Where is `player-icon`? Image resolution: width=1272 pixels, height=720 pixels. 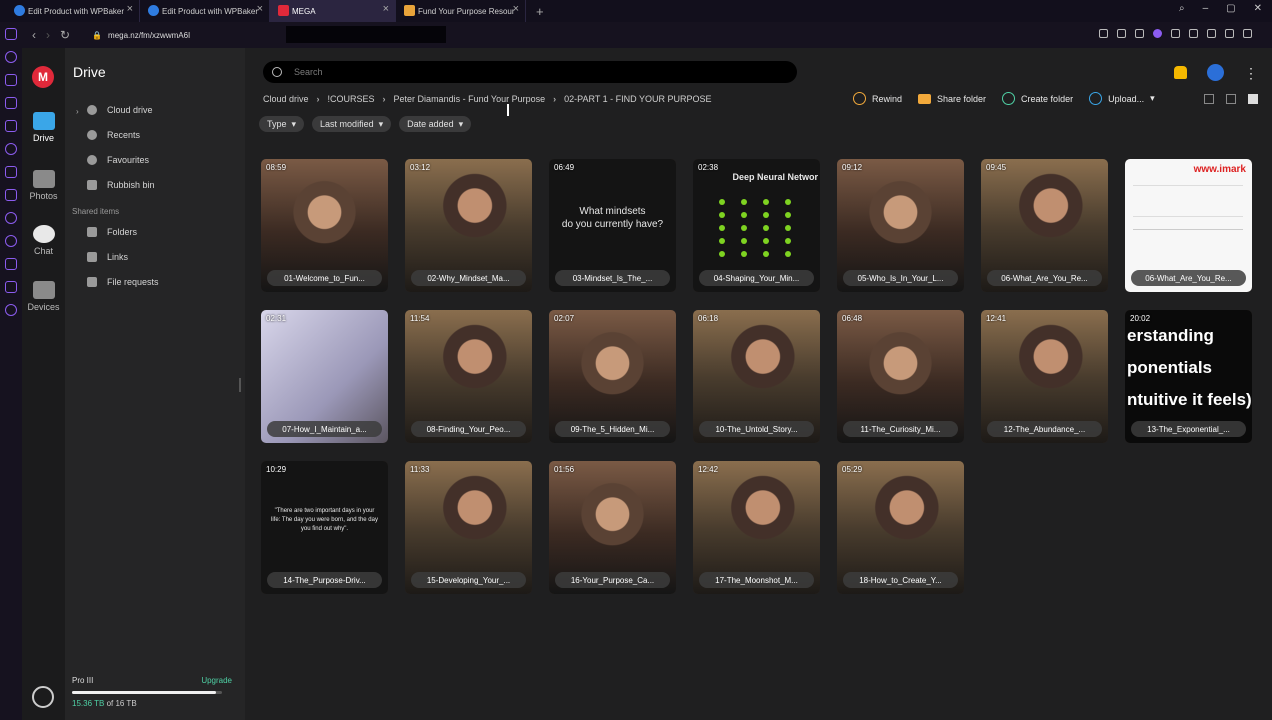
player-icon is located at coordinates (1175, 33).